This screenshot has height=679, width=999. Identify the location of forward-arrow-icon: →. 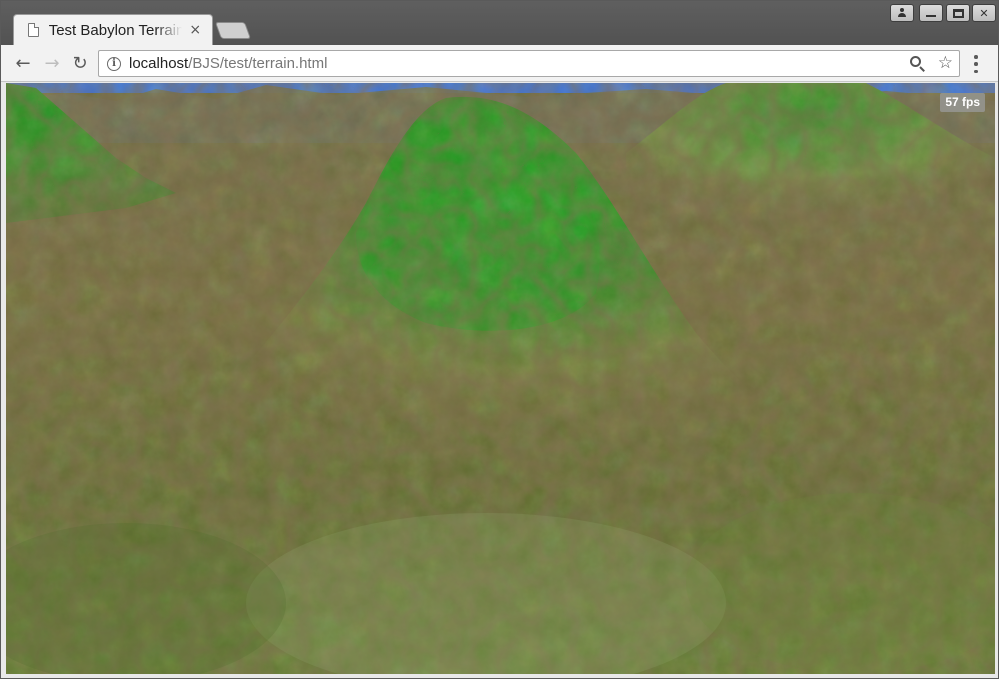
(52, 63).